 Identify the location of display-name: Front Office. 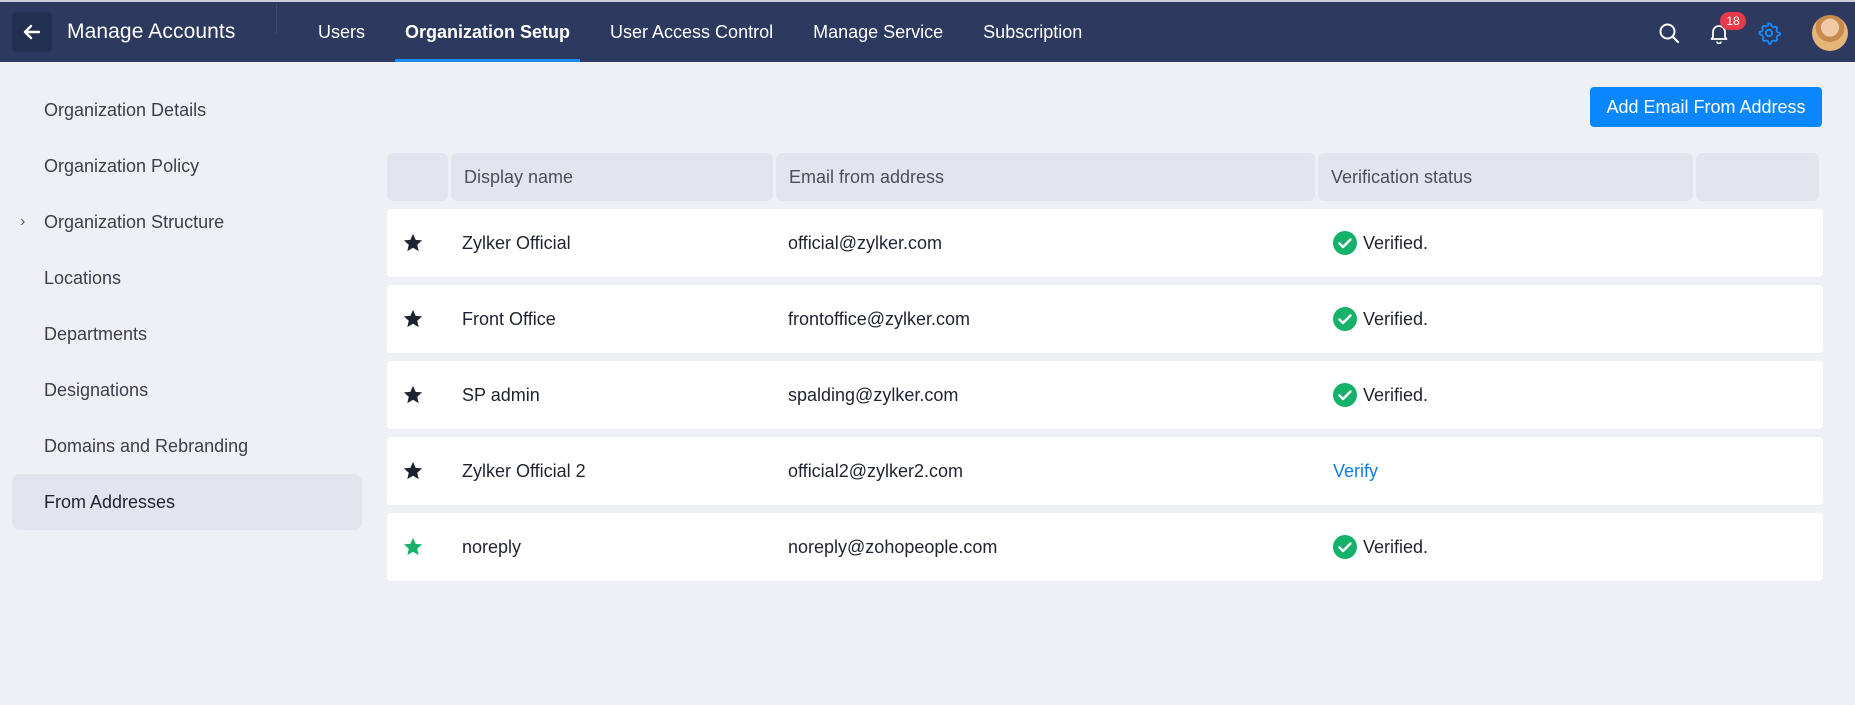
(509, 318).